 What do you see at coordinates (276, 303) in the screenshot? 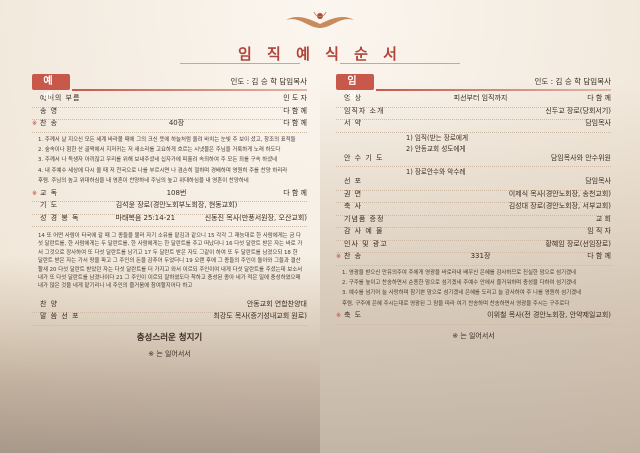
I see `program-leader: 안동교회 연합찬양대` at bounding box center [276, 303].